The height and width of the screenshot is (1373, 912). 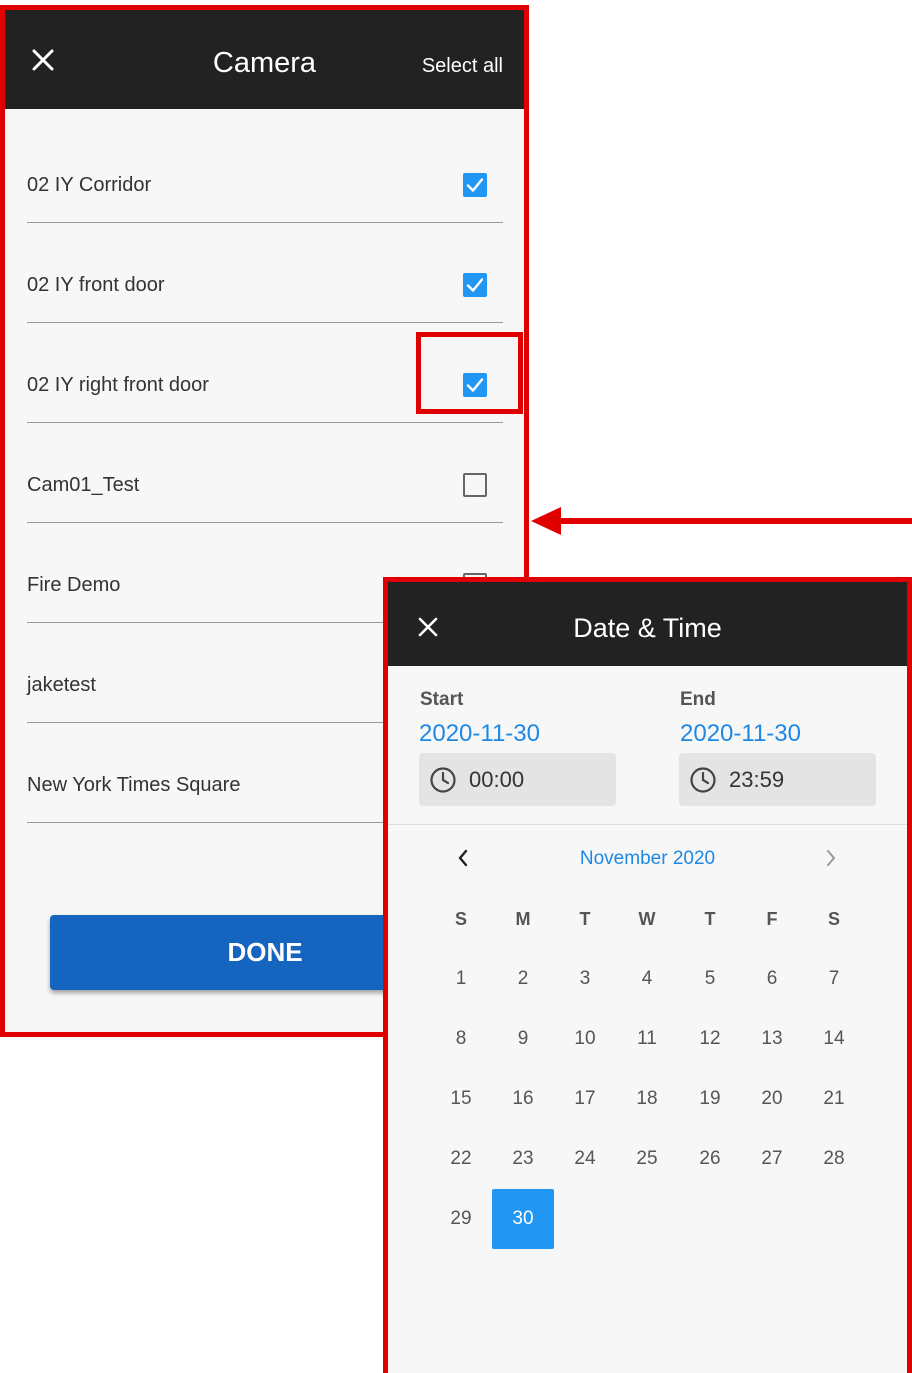 What do you see at coordinates (497, 779) in the screenshot?
I see `start-time: 00:00` at bounding box center [497, 779].